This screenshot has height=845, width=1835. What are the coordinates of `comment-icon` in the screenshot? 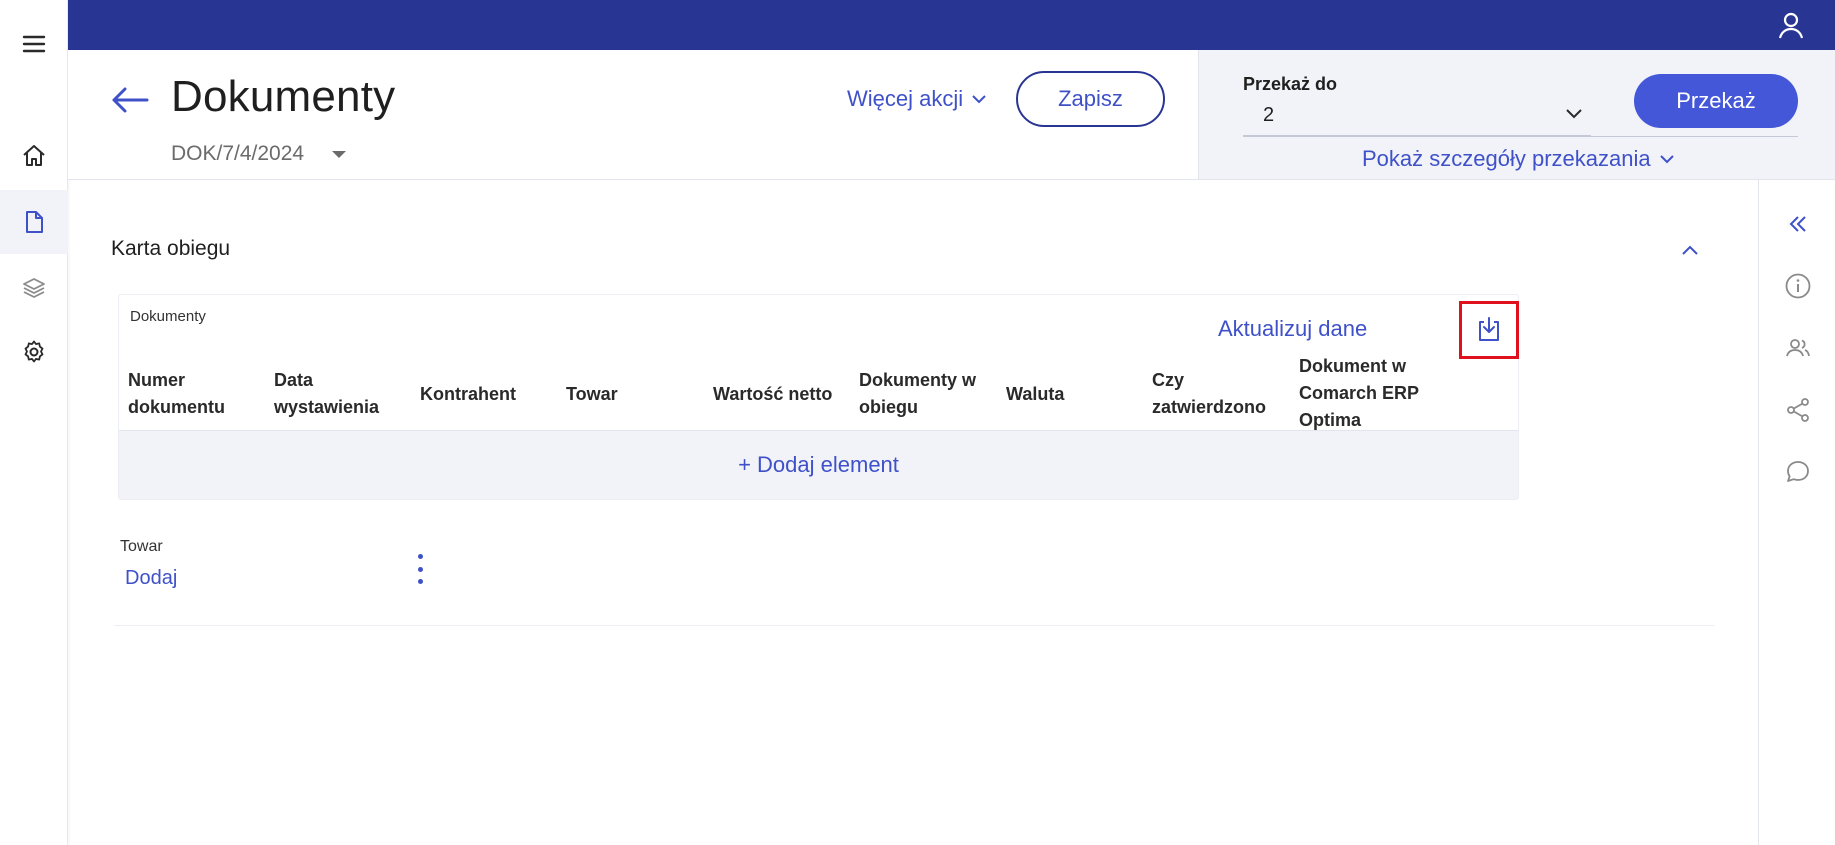 It's located at (1797, 471).